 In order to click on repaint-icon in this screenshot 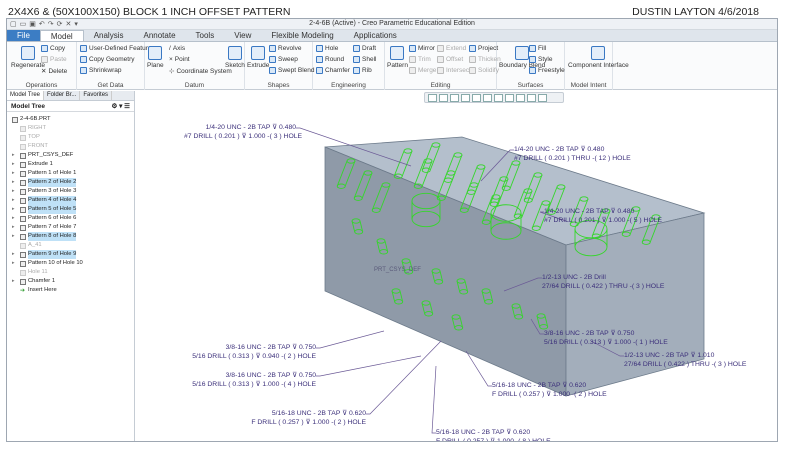, I will do `click(465, 98)`.